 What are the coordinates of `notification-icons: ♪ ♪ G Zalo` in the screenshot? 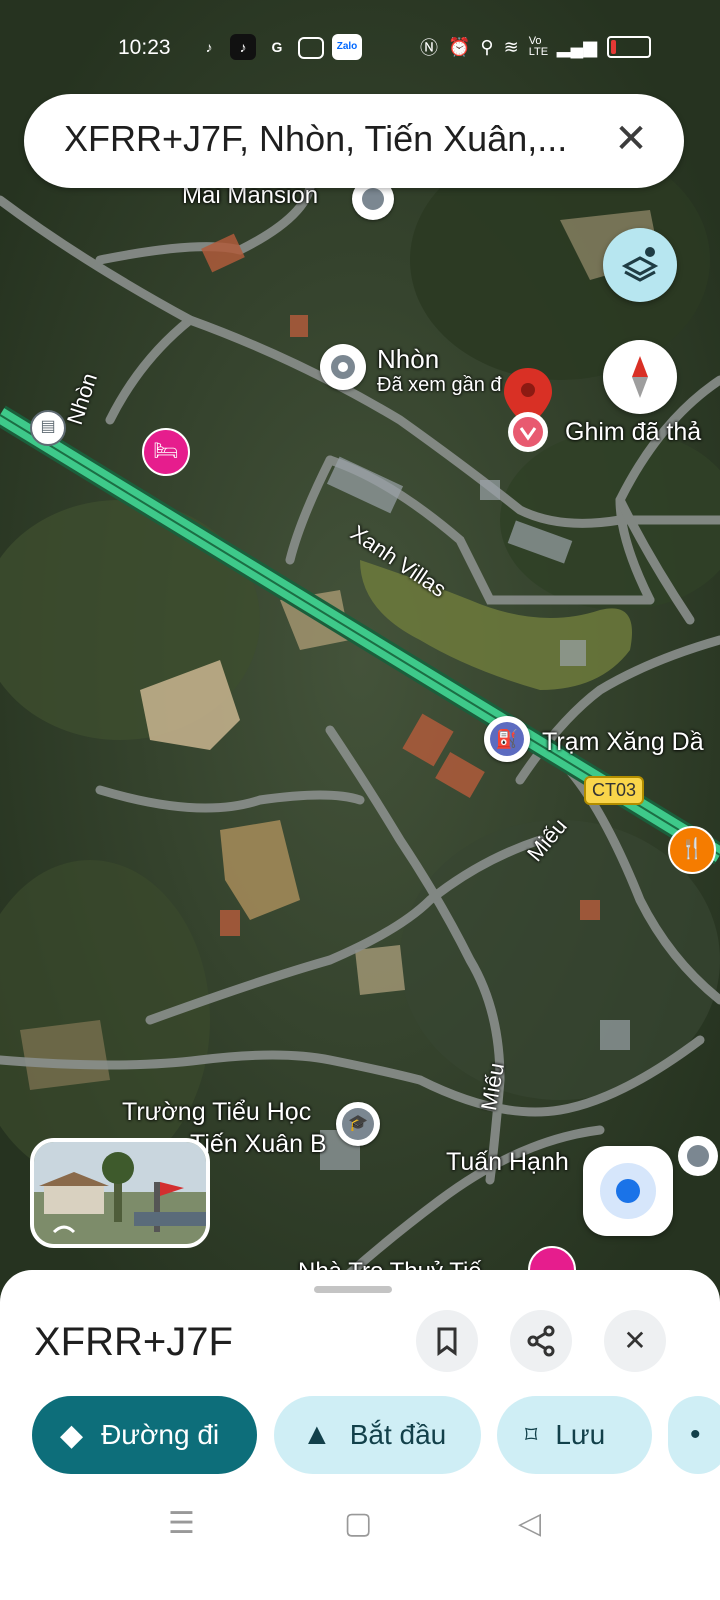 It's located at (279, 47).